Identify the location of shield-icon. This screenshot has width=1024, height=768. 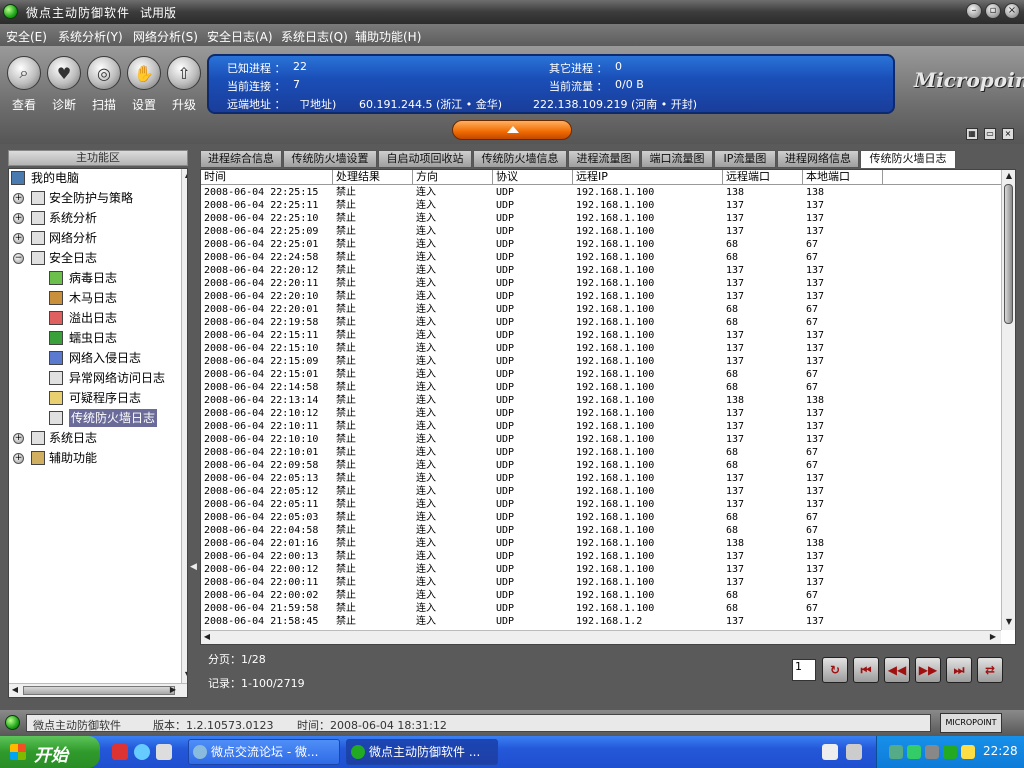
(914, 752).